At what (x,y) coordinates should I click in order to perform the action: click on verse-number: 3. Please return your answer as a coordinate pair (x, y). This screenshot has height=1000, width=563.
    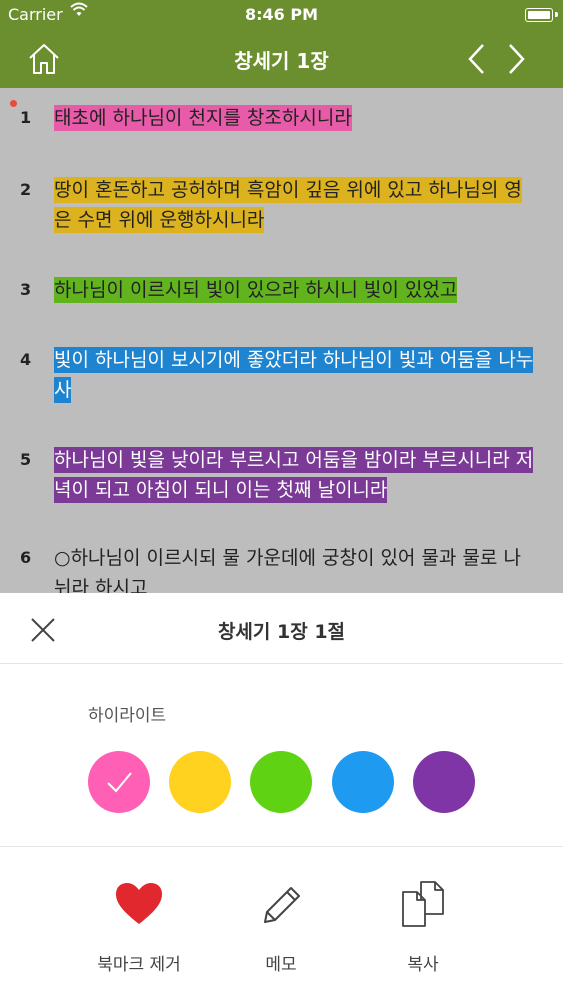
    Looking at the image, I should click on (26, 289).